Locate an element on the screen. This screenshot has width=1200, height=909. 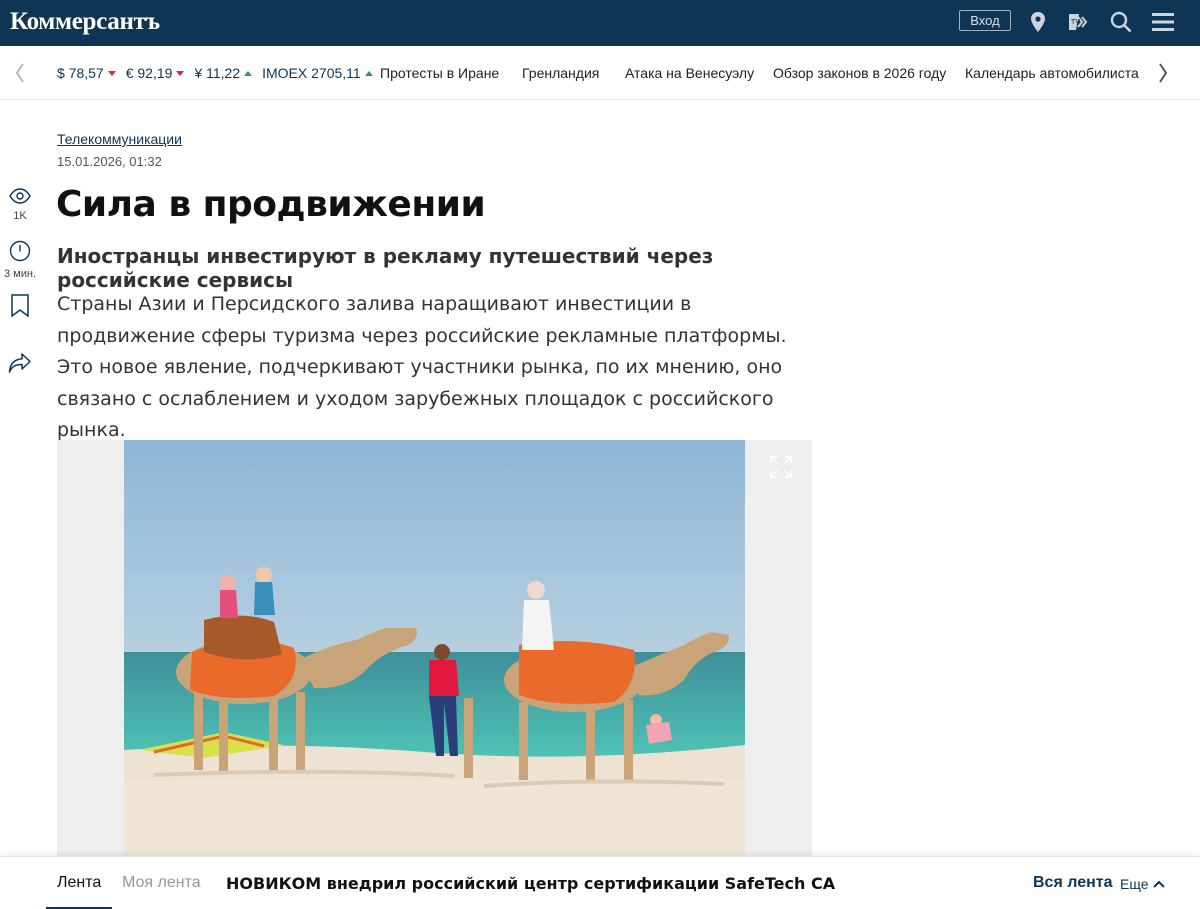
rate-eur: € 92,19 is located at coordinates (155, 73).